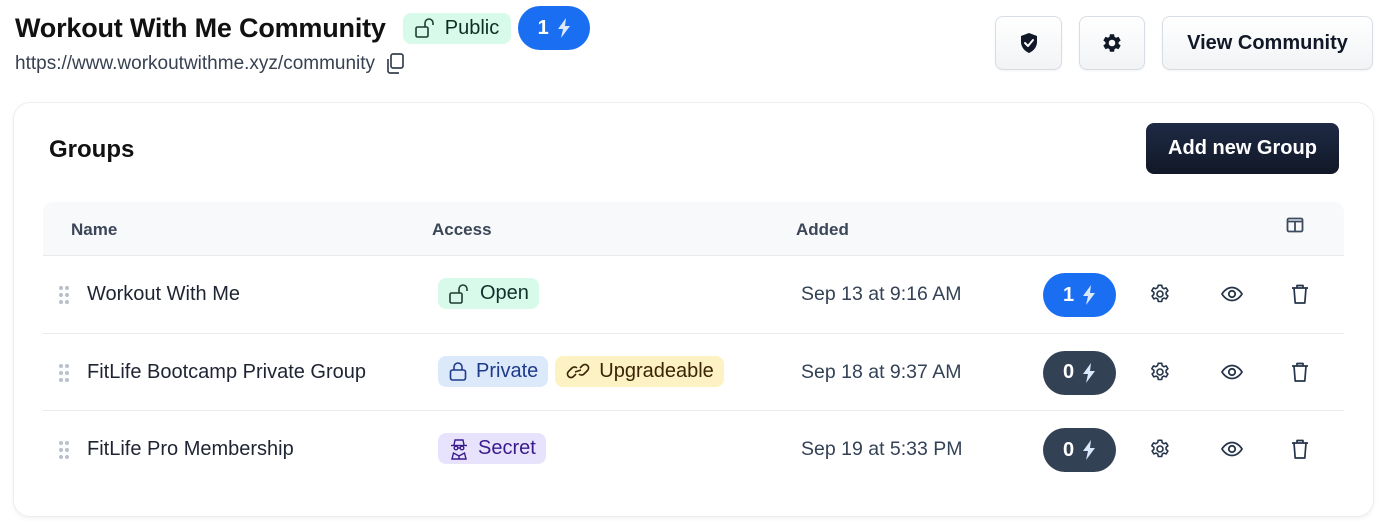 This screenshot has width=1381, height=527. What do you see at coordinates (200, 27) in the screenshot?
I see `page-title: Workout With Me Community` at bounding box center [200, 27].